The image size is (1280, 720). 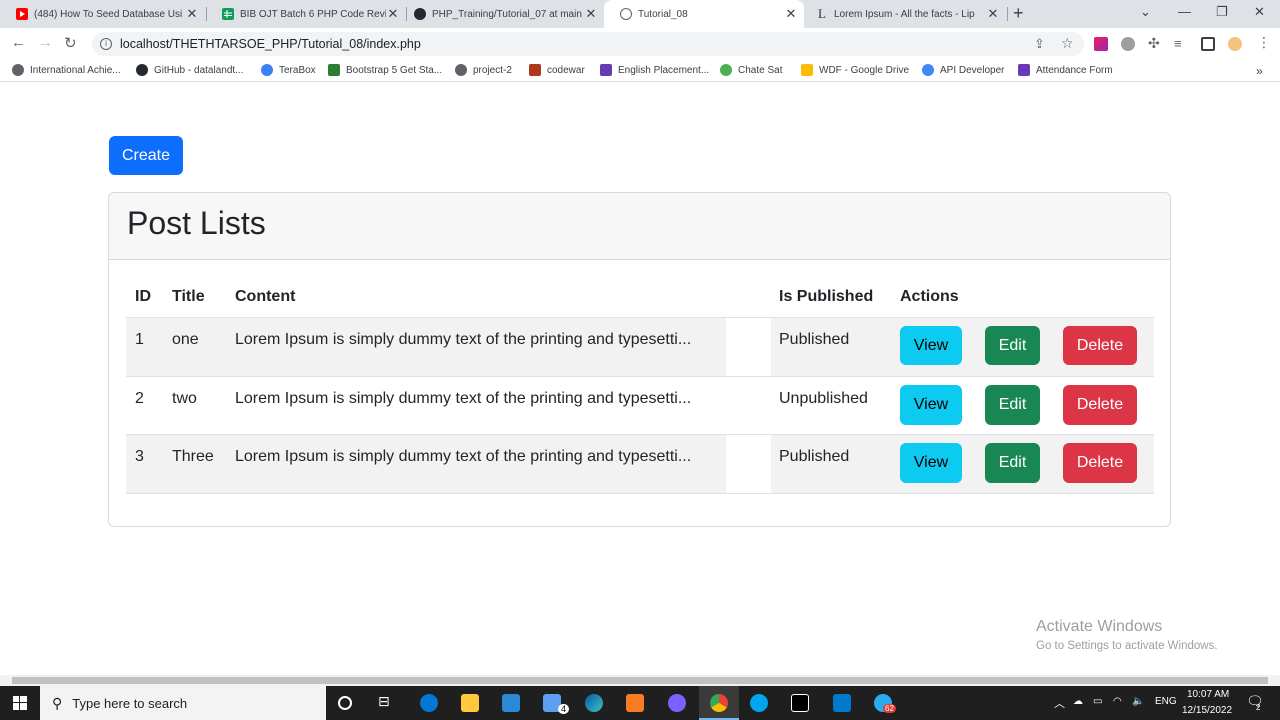 What do you see at coordinates (1067, 43) in the screenshot?
I see `bookmark-star-icon: ☆` at bounding box center [1067, 43].